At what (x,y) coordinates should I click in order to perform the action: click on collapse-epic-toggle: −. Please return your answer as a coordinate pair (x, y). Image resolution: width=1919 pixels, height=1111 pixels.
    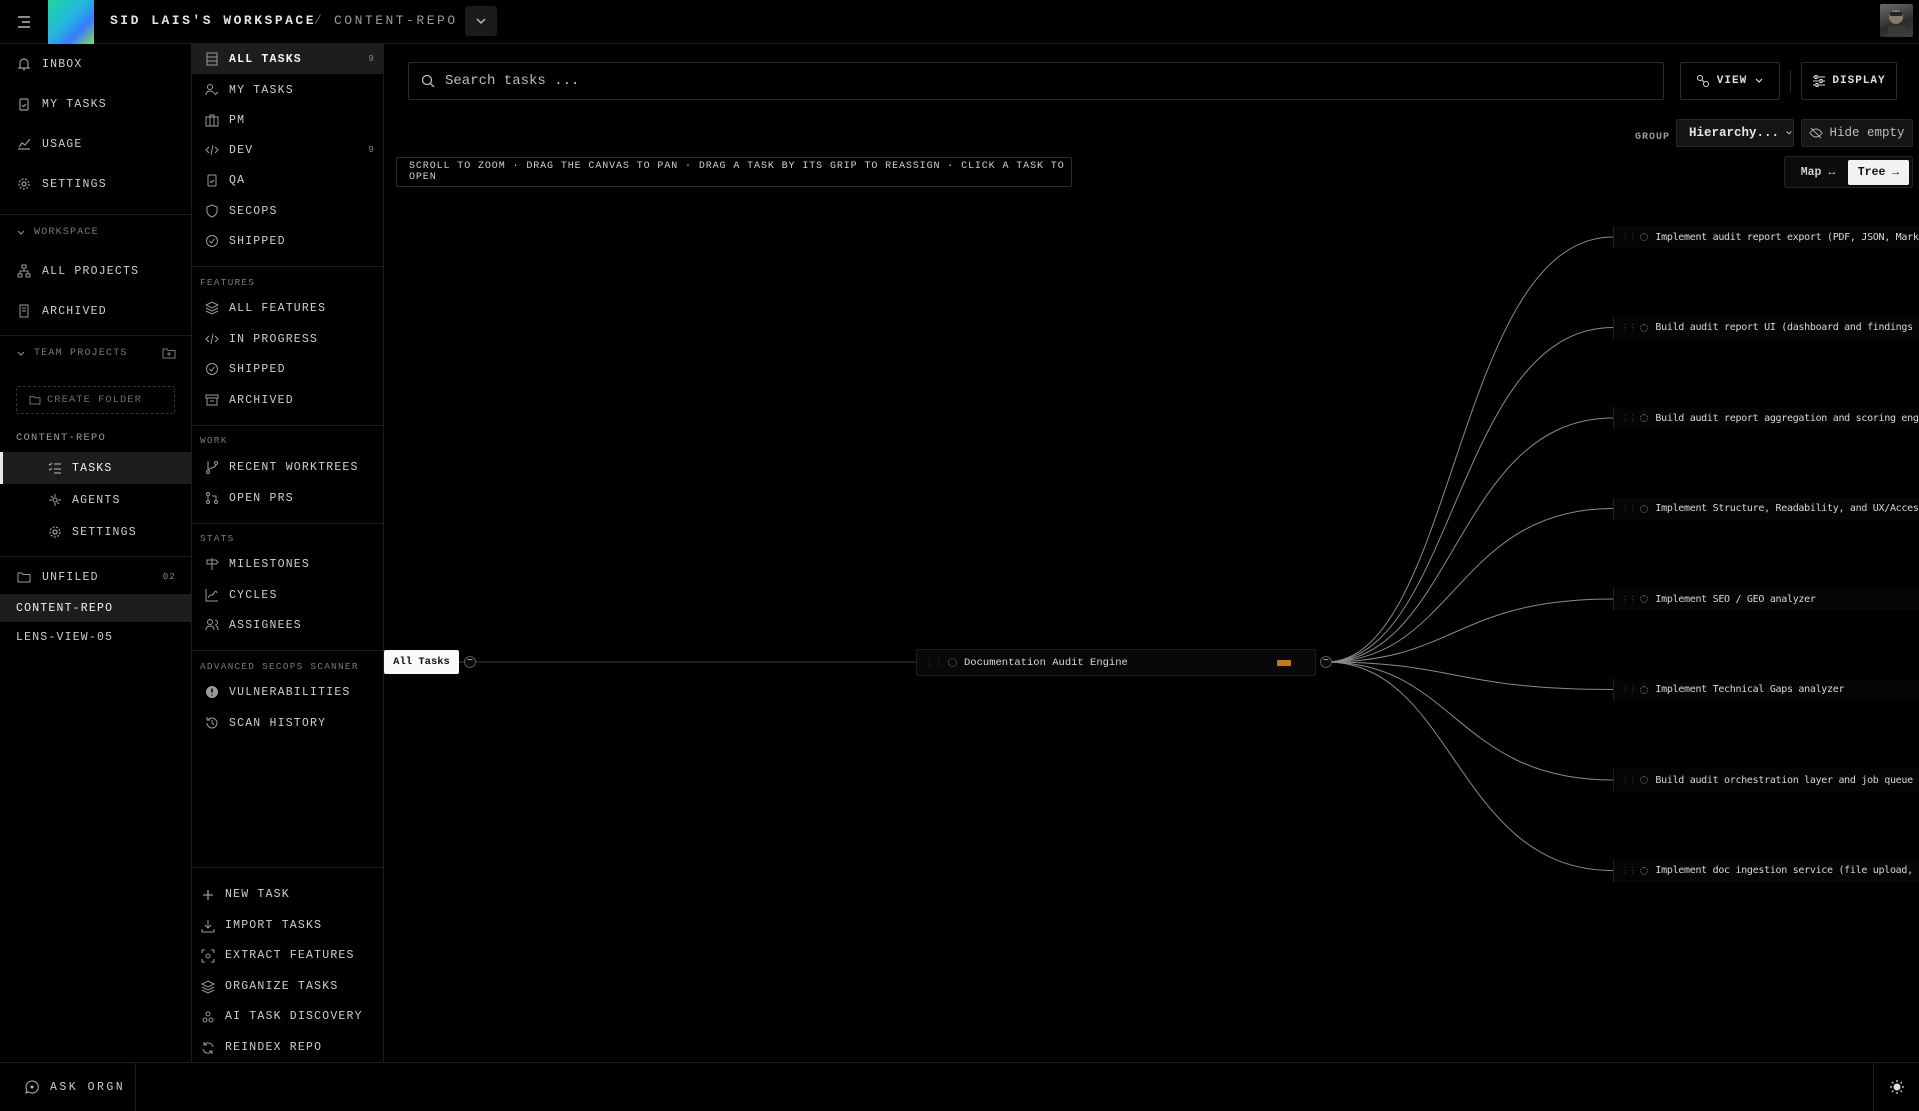
    Looking at the image, I should click on (1326, 662).